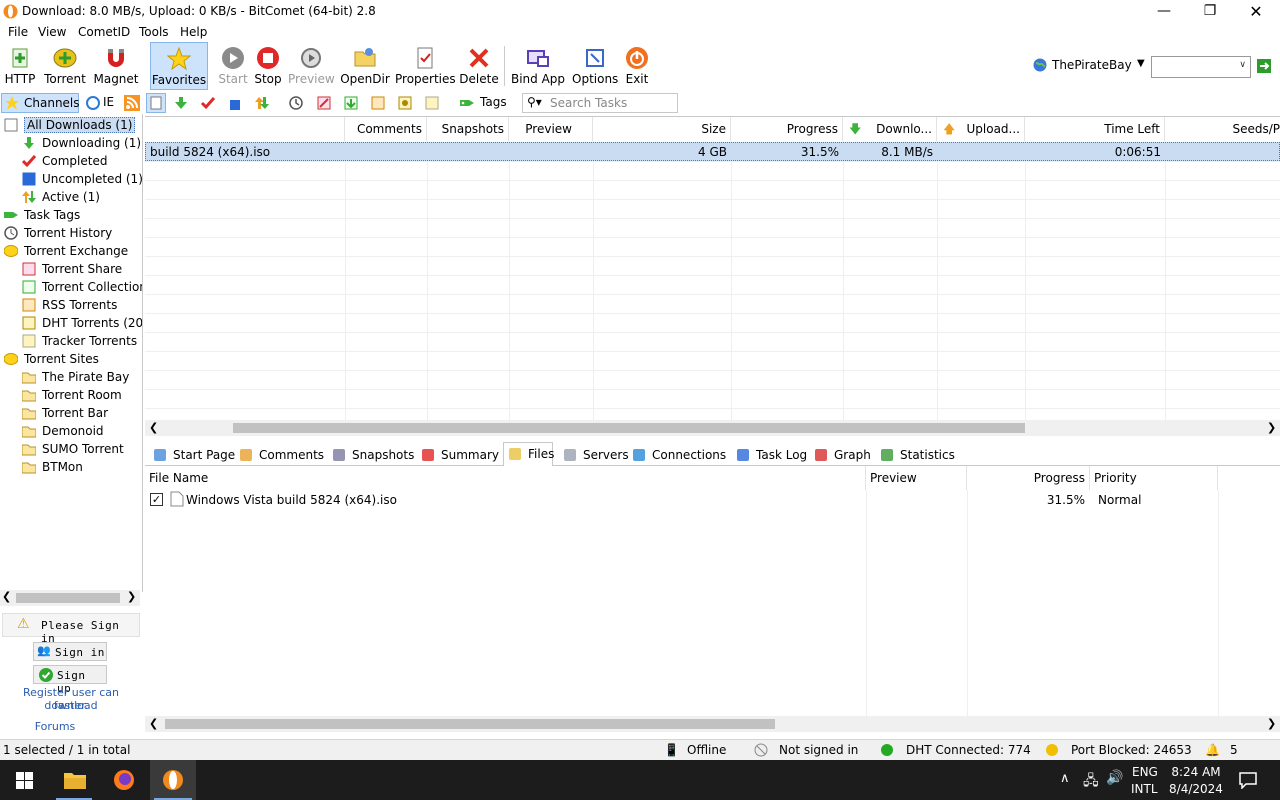 The height and width of the screenshot is (800, 1280). Describe the element at coordinates (208, 103) in the screenshot. I see `completed-check-icon` at that location.